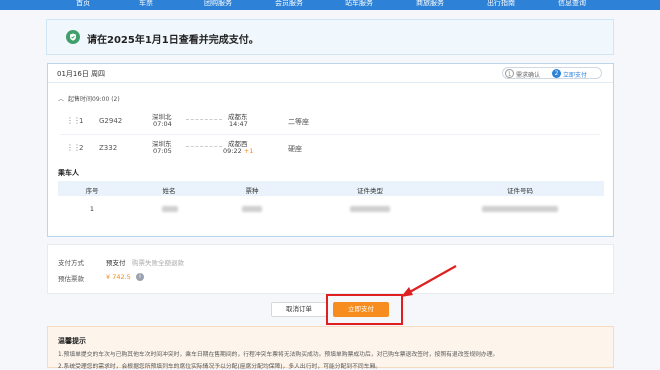  Describe the element at coordinates (68, 173) in the screenshot. I see `passengers-title: 乘车人` at that location.